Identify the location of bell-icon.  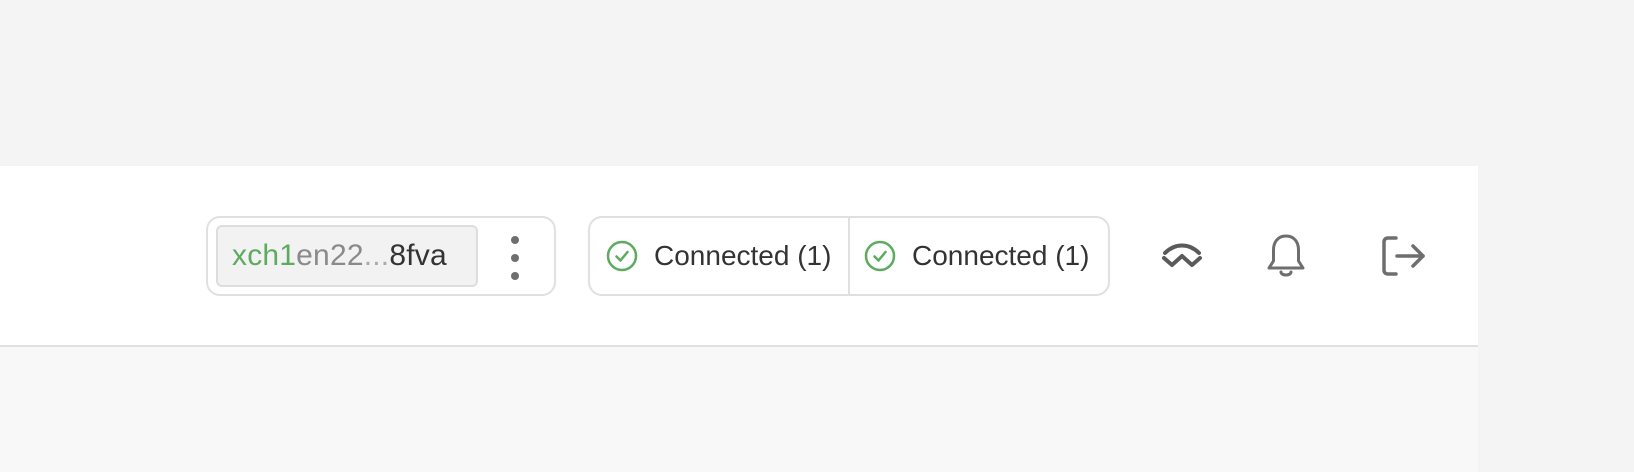
(1286, 255).